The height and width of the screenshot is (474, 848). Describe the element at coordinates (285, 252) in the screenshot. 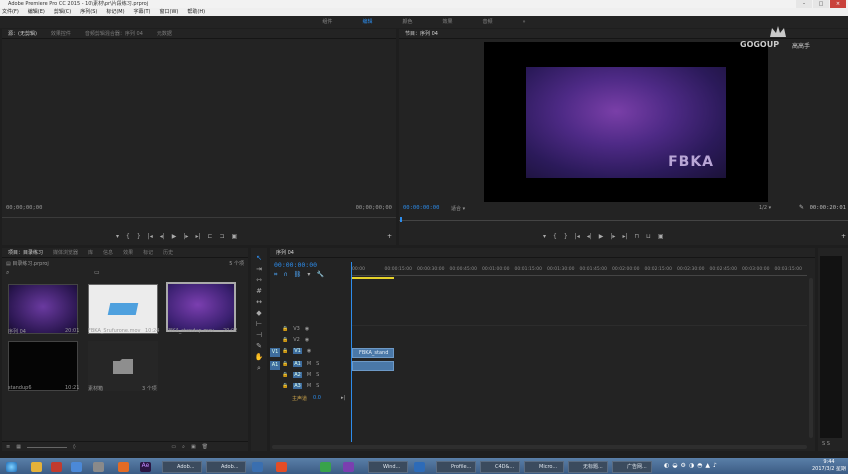

I see `tab-sequence: 序列 04` at that location.